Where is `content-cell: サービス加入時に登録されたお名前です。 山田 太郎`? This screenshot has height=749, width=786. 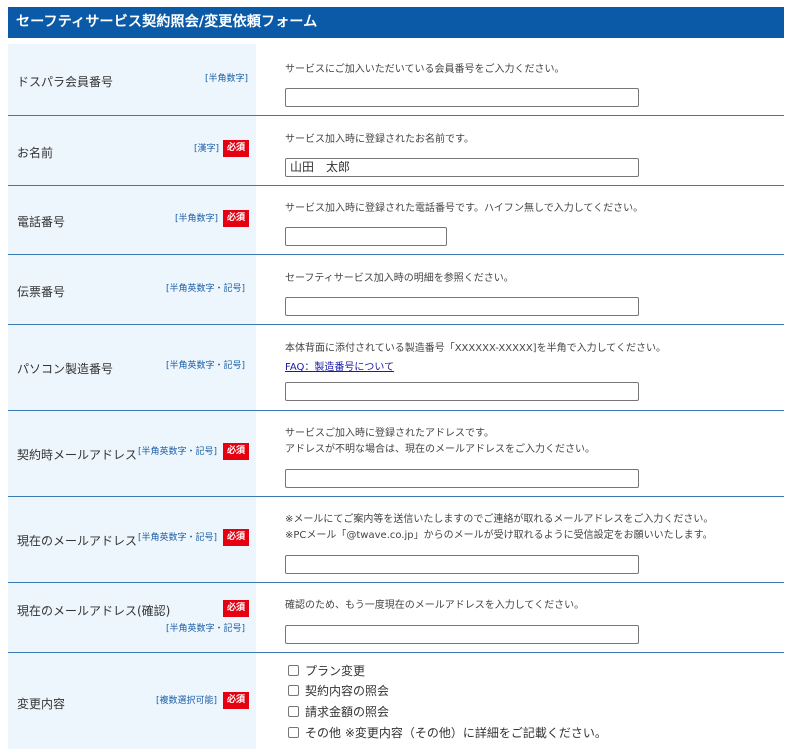
content-cell: サービス加入時に登録されたお名前です。 山田 太郎 is located at coordinates (520, 150).